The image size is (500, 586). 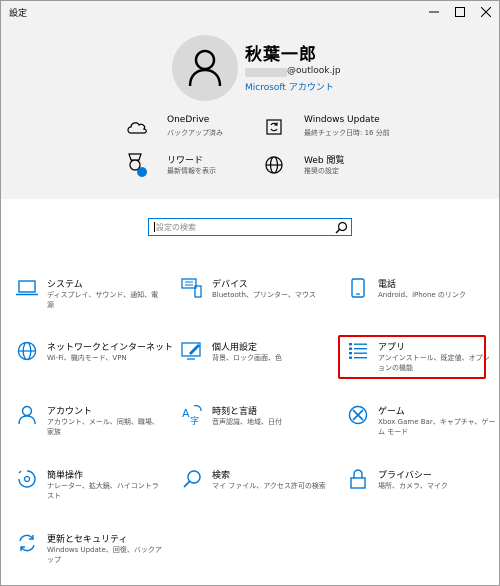 I want to click on category-title: 電話, so click(x=387, y=285).